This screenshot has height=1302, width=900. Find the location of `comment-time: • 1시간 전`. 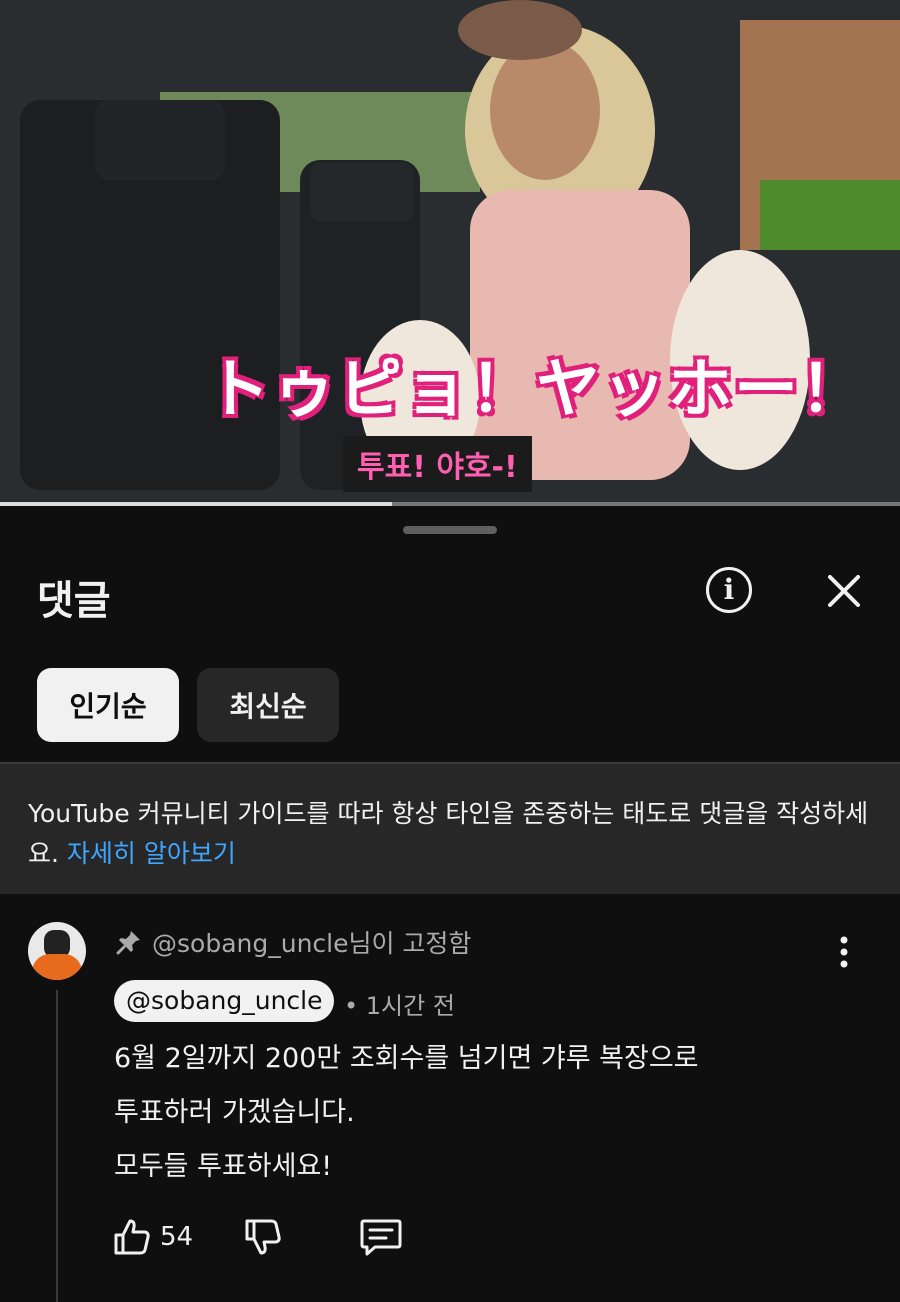

comment-time: • 1시간 전 is located at coordinates (399, 1006).